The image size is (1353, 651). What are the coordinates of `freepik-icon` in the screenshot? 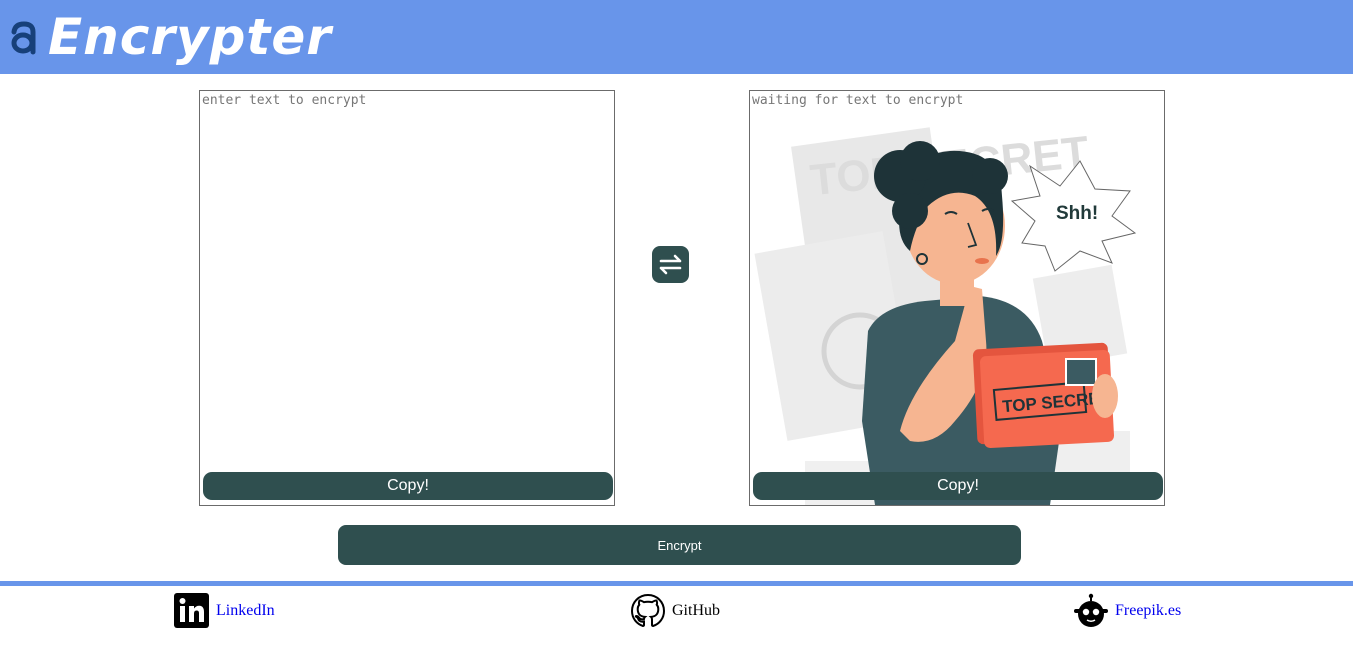 It's located at (1091, 610).